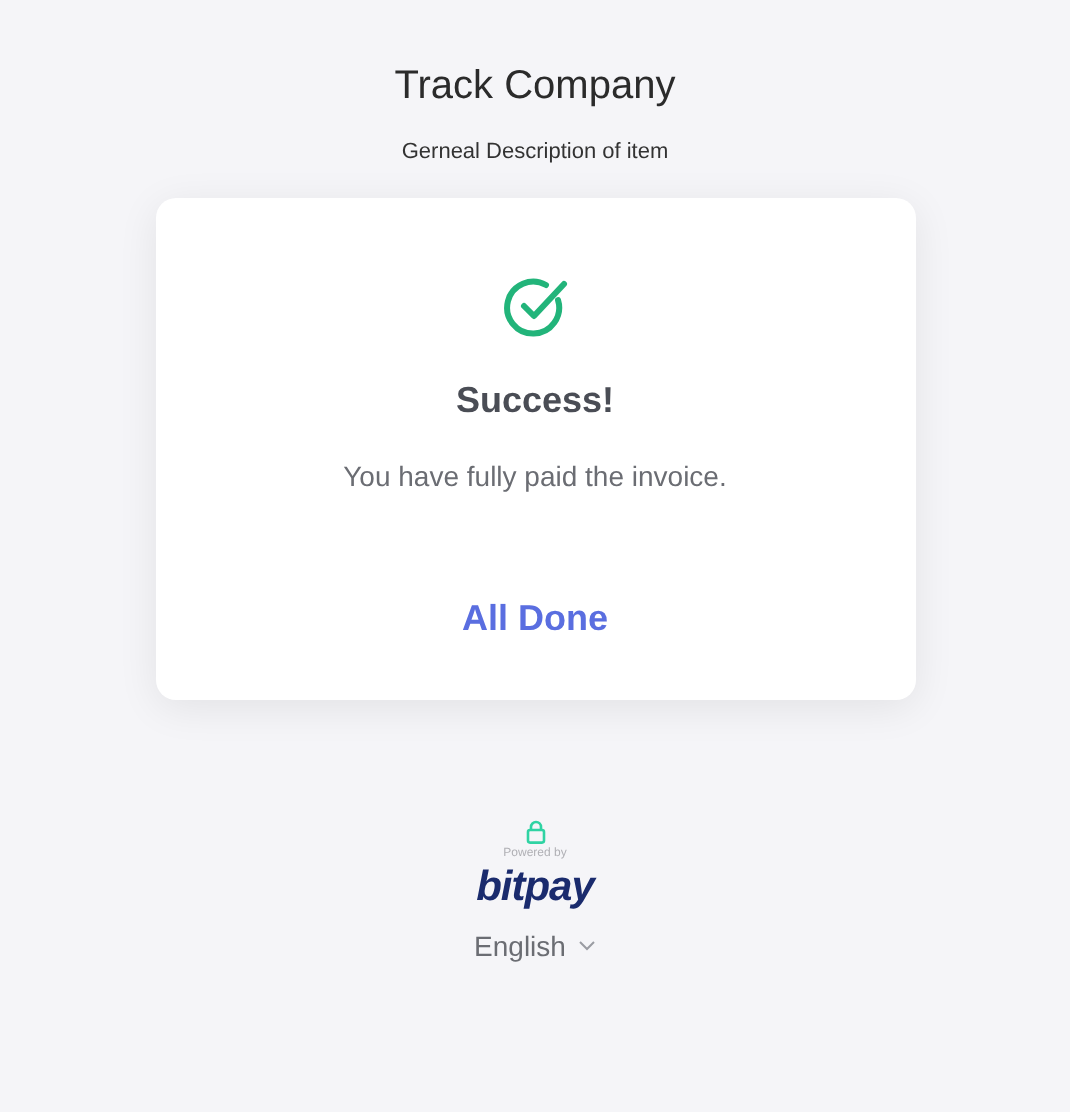 The width and height of the screenshot is (1070, 1112). I want to click on all-done-button: All Done, so click(534, 618).